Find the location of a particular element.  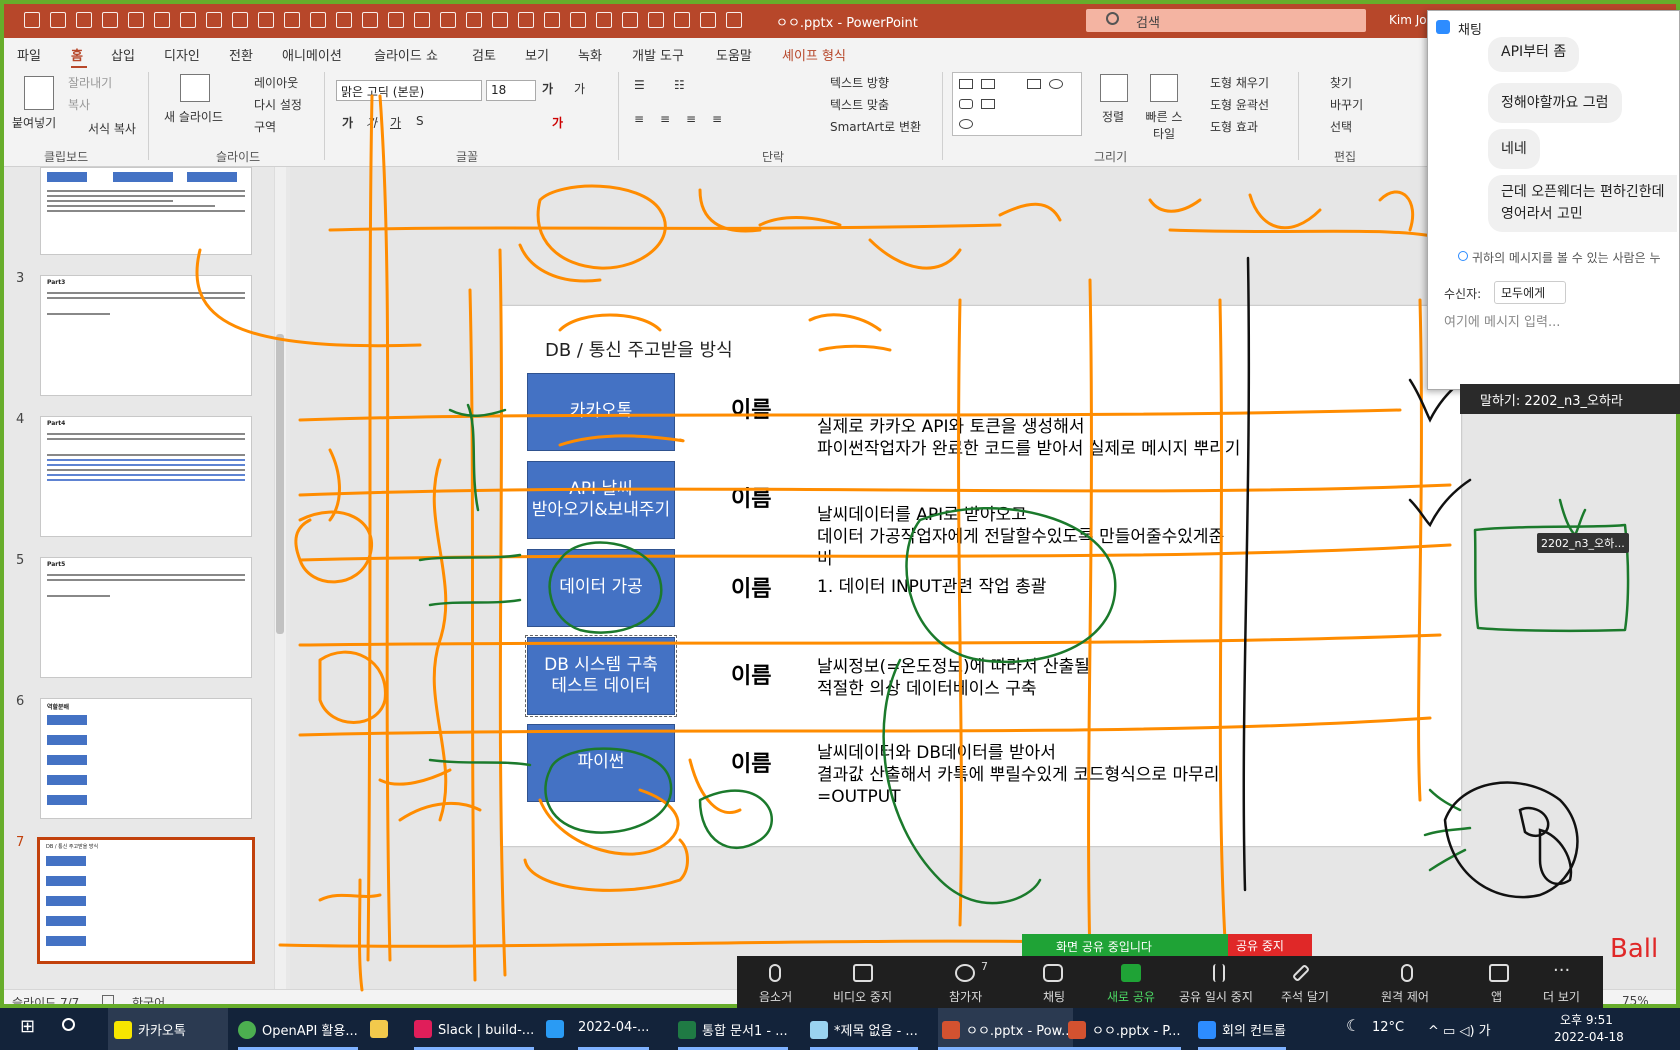

role-box-db-system: DB 시스템 구축 테스트 데이터 is located at coordinates (601, 676).